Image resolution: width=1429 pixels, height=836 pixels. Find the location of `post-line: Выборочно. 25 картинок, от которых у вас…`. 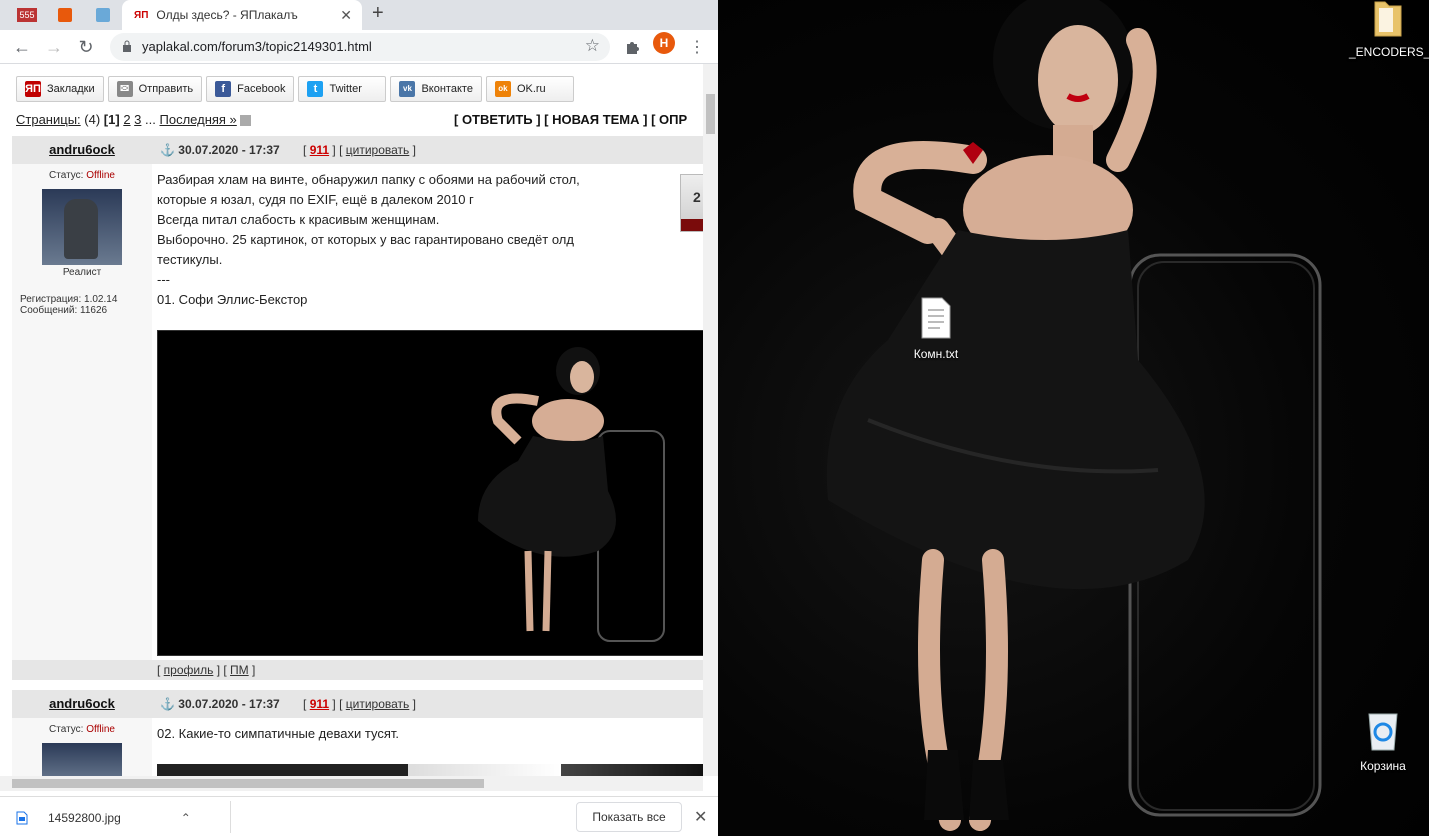

post-line: Выборочно. 25 картинок, от которых у вас… is located at coordinates (365, 239).